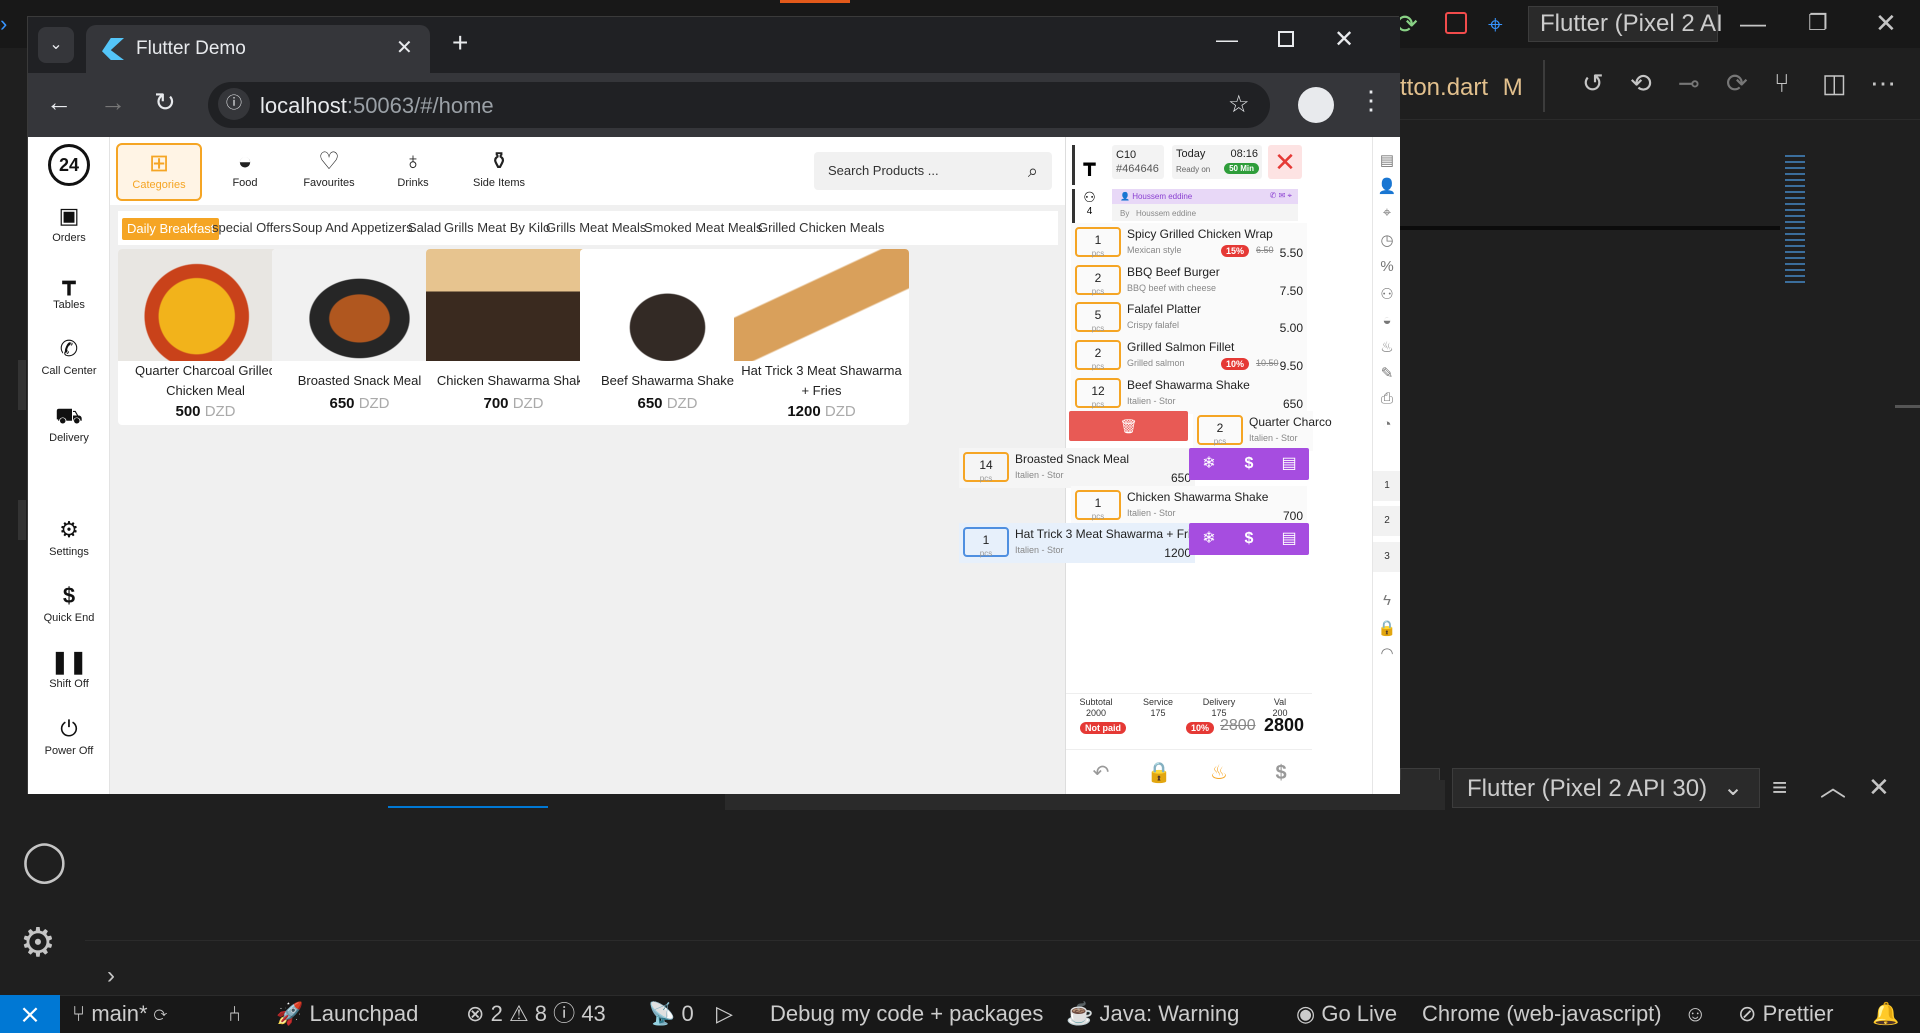  I want to click on nav-power-off: ⏻ Power Off, so click(69, 736).